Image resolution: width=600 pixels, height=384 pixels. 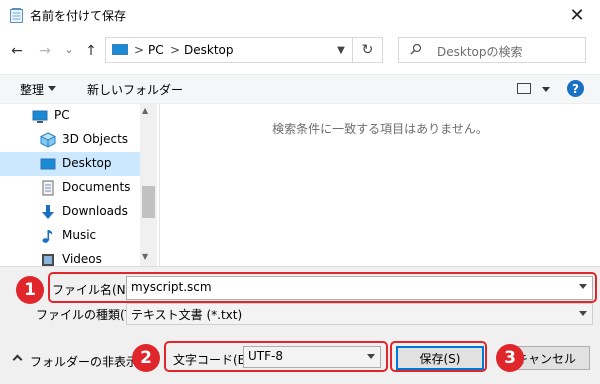 I want to click on callout-box-filename, so click(x=322, y=287).